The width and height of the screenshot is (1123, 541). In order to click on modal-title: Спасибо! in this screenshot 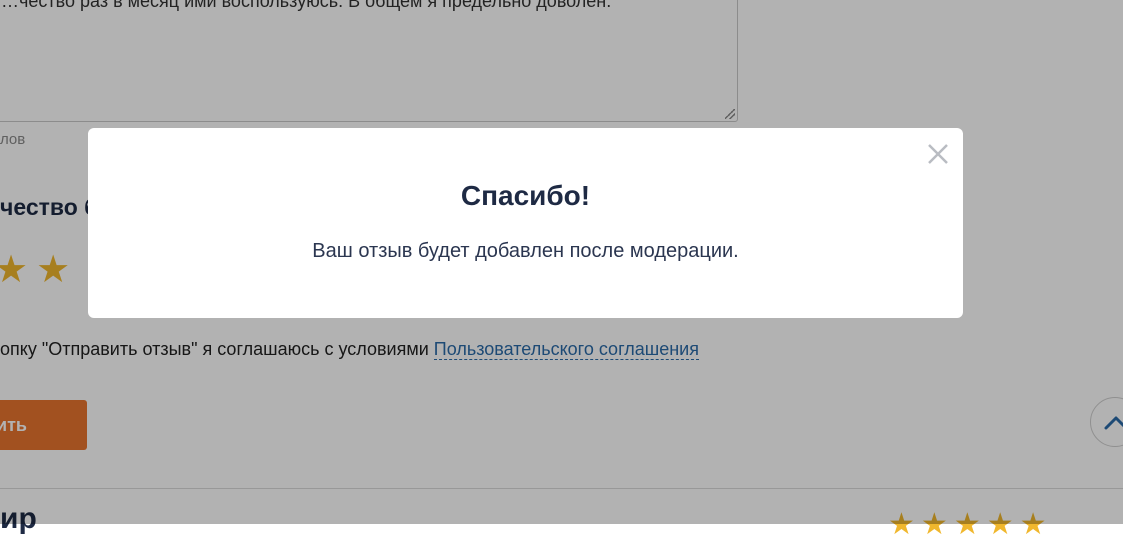, I will do `click(525, 195)`.